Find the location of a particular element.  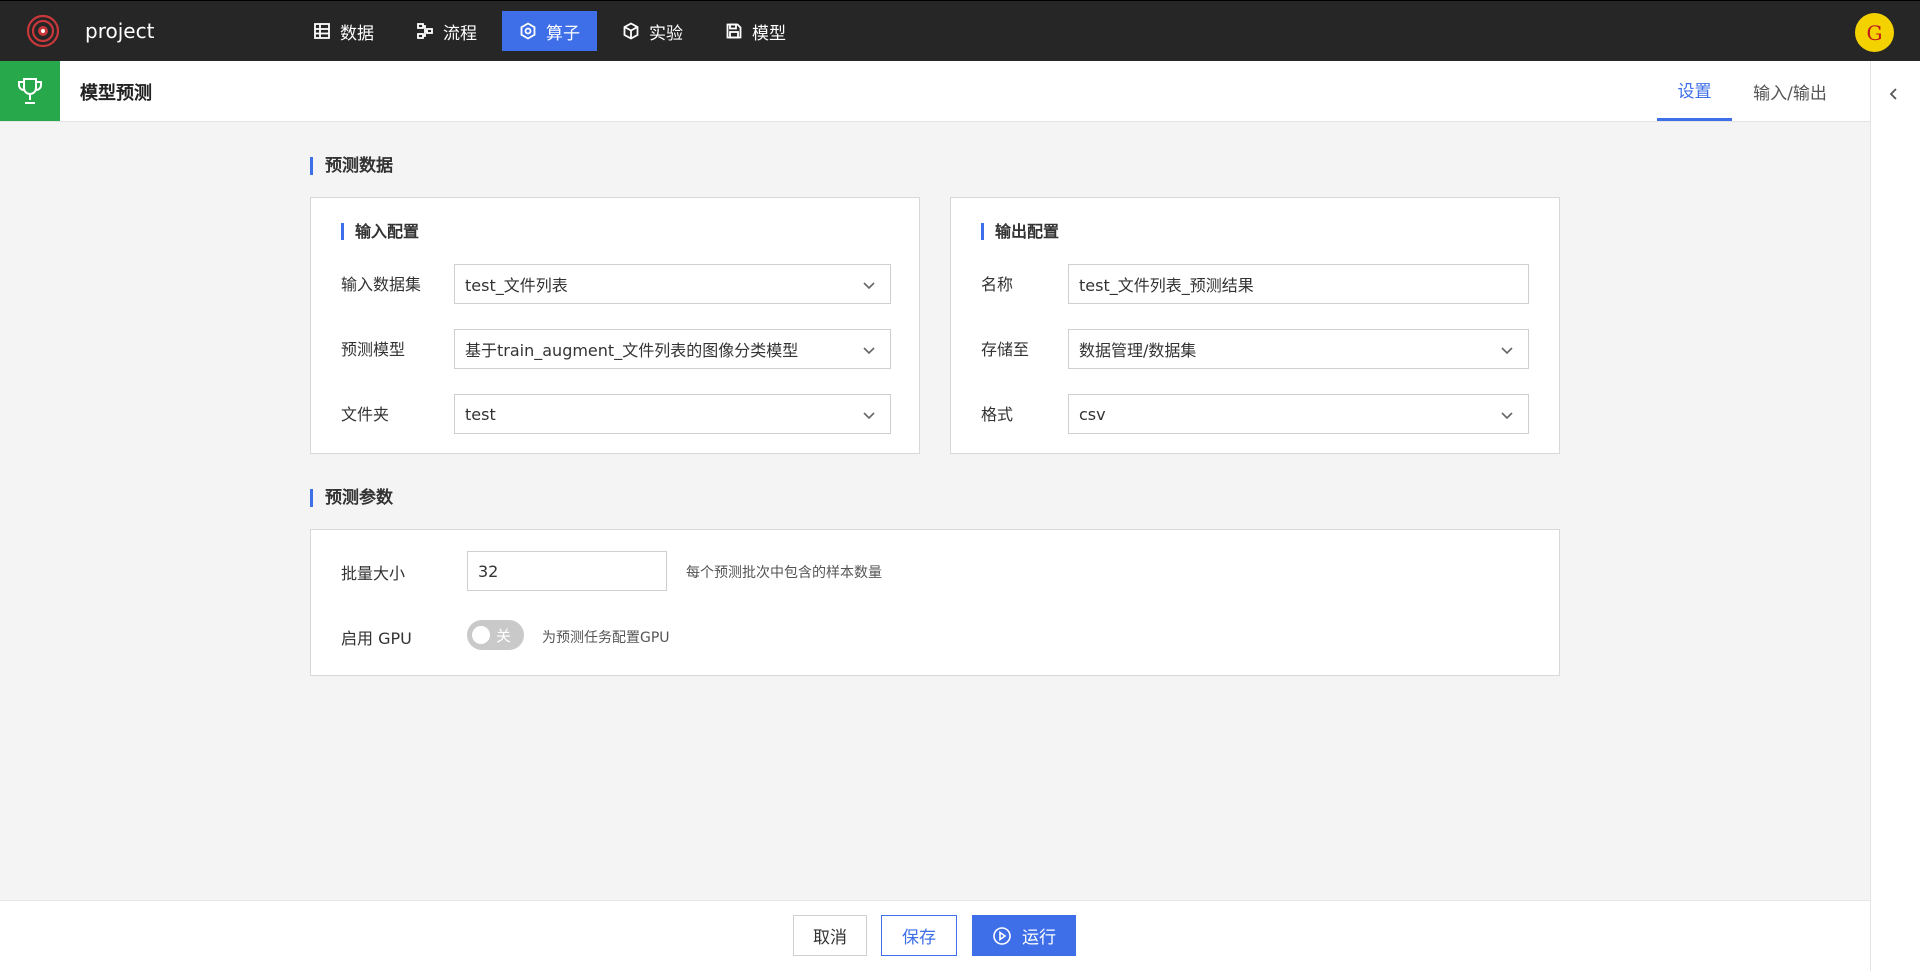

batch-size-label: 批量大小 is located at coordinates (373, 573).